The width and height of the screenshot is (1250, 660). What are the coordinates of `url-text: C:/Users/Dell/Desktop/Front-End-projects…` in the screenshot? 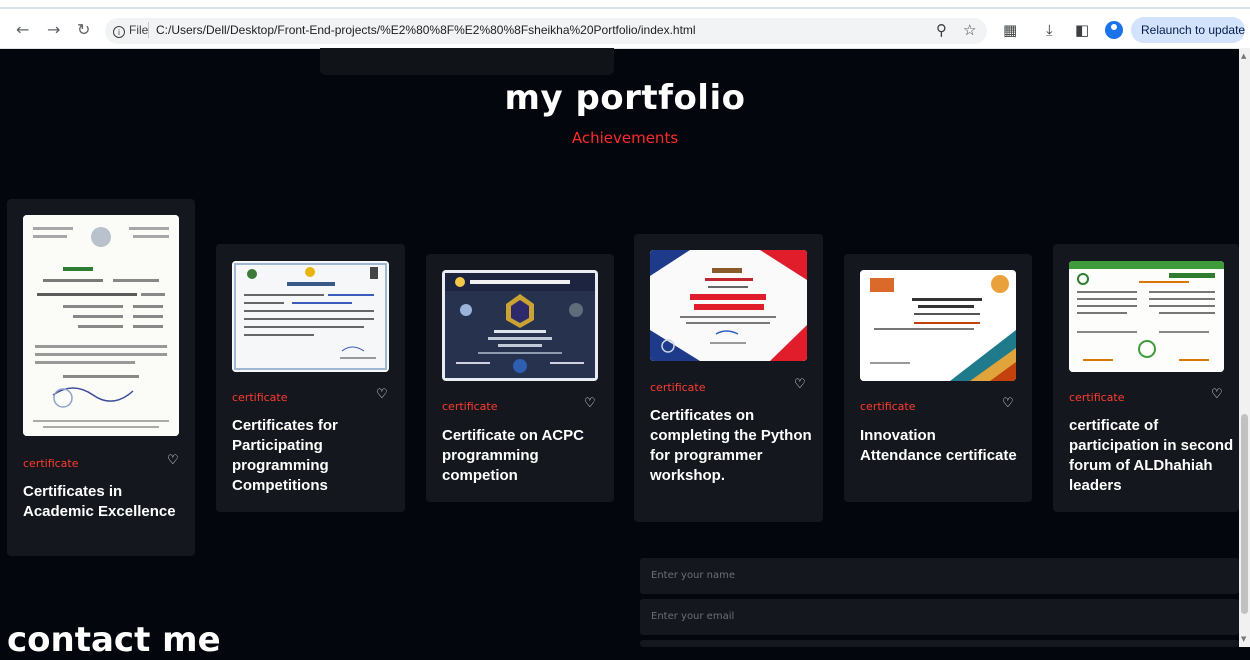 It's located at (426, 30).